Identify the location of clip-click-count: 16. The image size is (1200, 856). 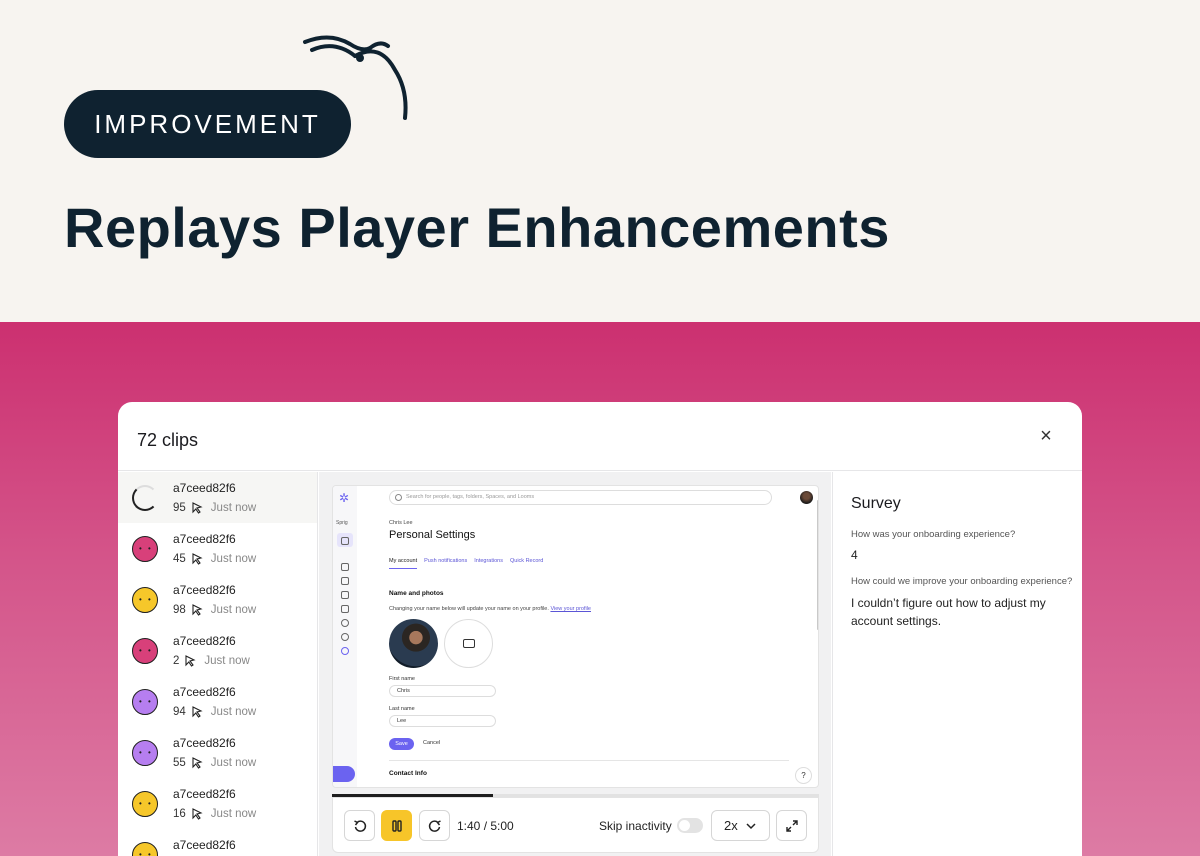
(179, 814).